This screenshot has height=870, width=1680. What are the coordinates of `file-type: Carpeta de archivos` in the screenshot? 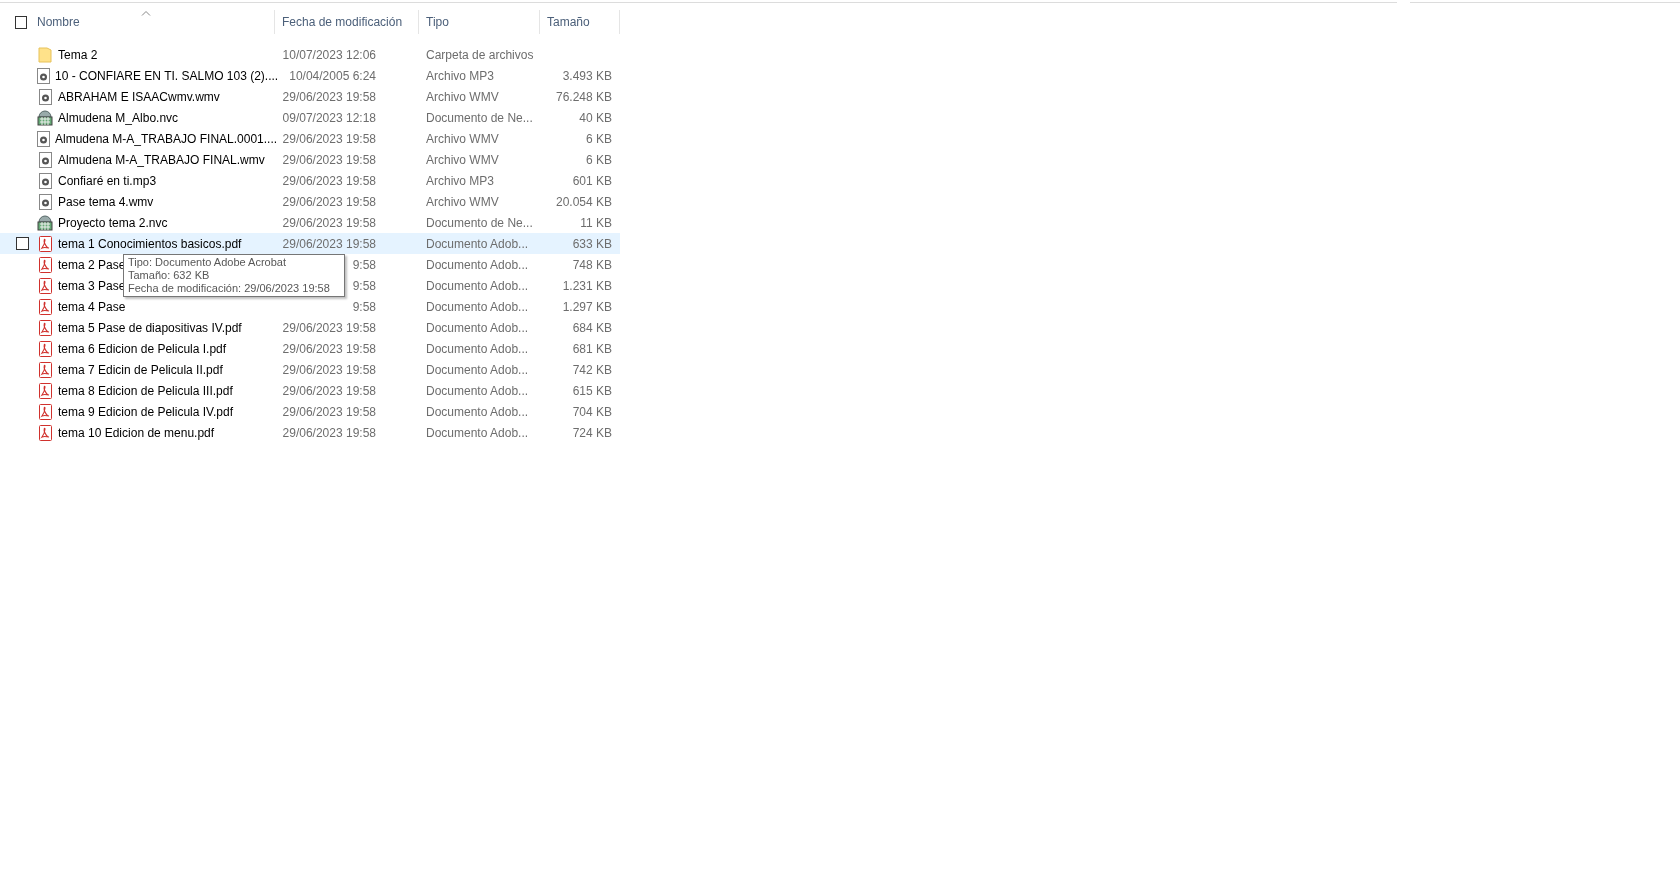 It's located at (480, 54).